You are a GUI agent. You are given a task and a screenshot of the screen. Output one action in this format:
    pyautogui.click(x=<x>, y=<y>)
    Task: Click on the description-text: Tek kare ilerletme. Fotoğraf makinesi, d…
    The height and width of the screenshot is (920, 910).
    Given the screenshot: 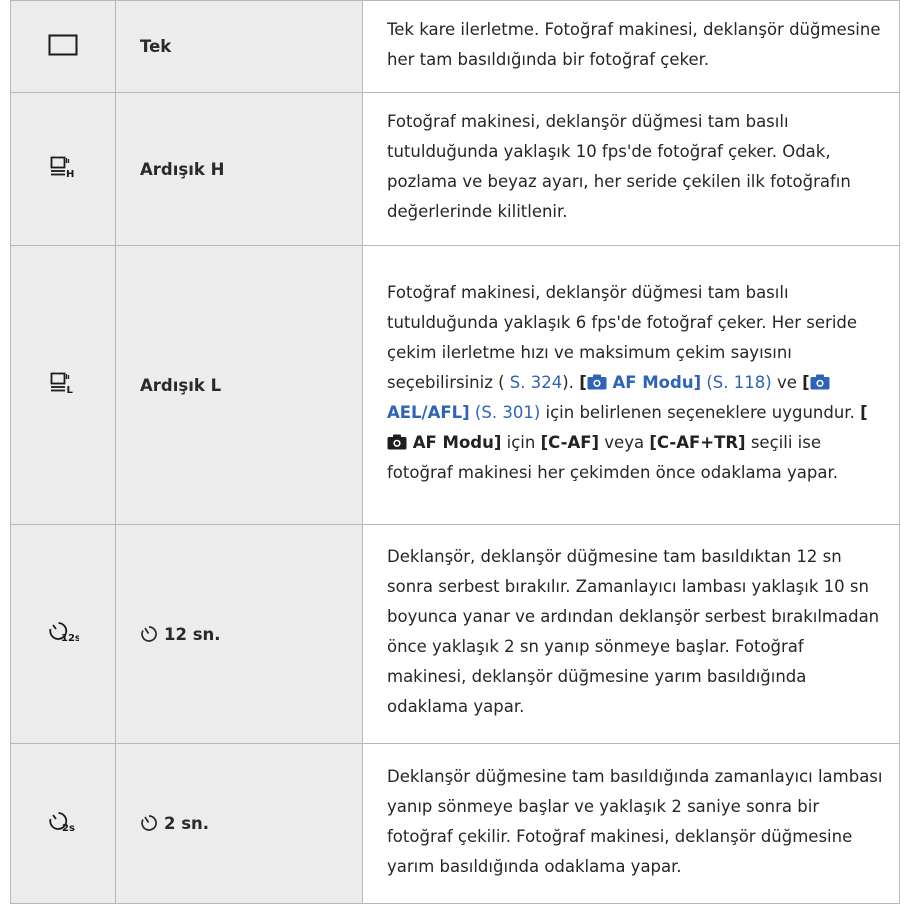 What is the action you would take?
    pyautogui.click(x=634, y=44)
    